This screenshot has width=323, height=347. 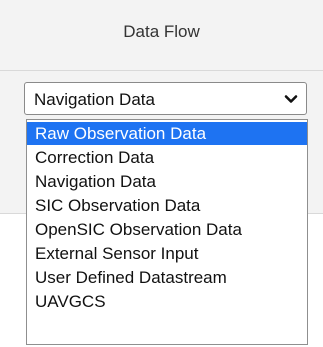 I want to click on chevron-down-icon, so click(x=291, y=99).